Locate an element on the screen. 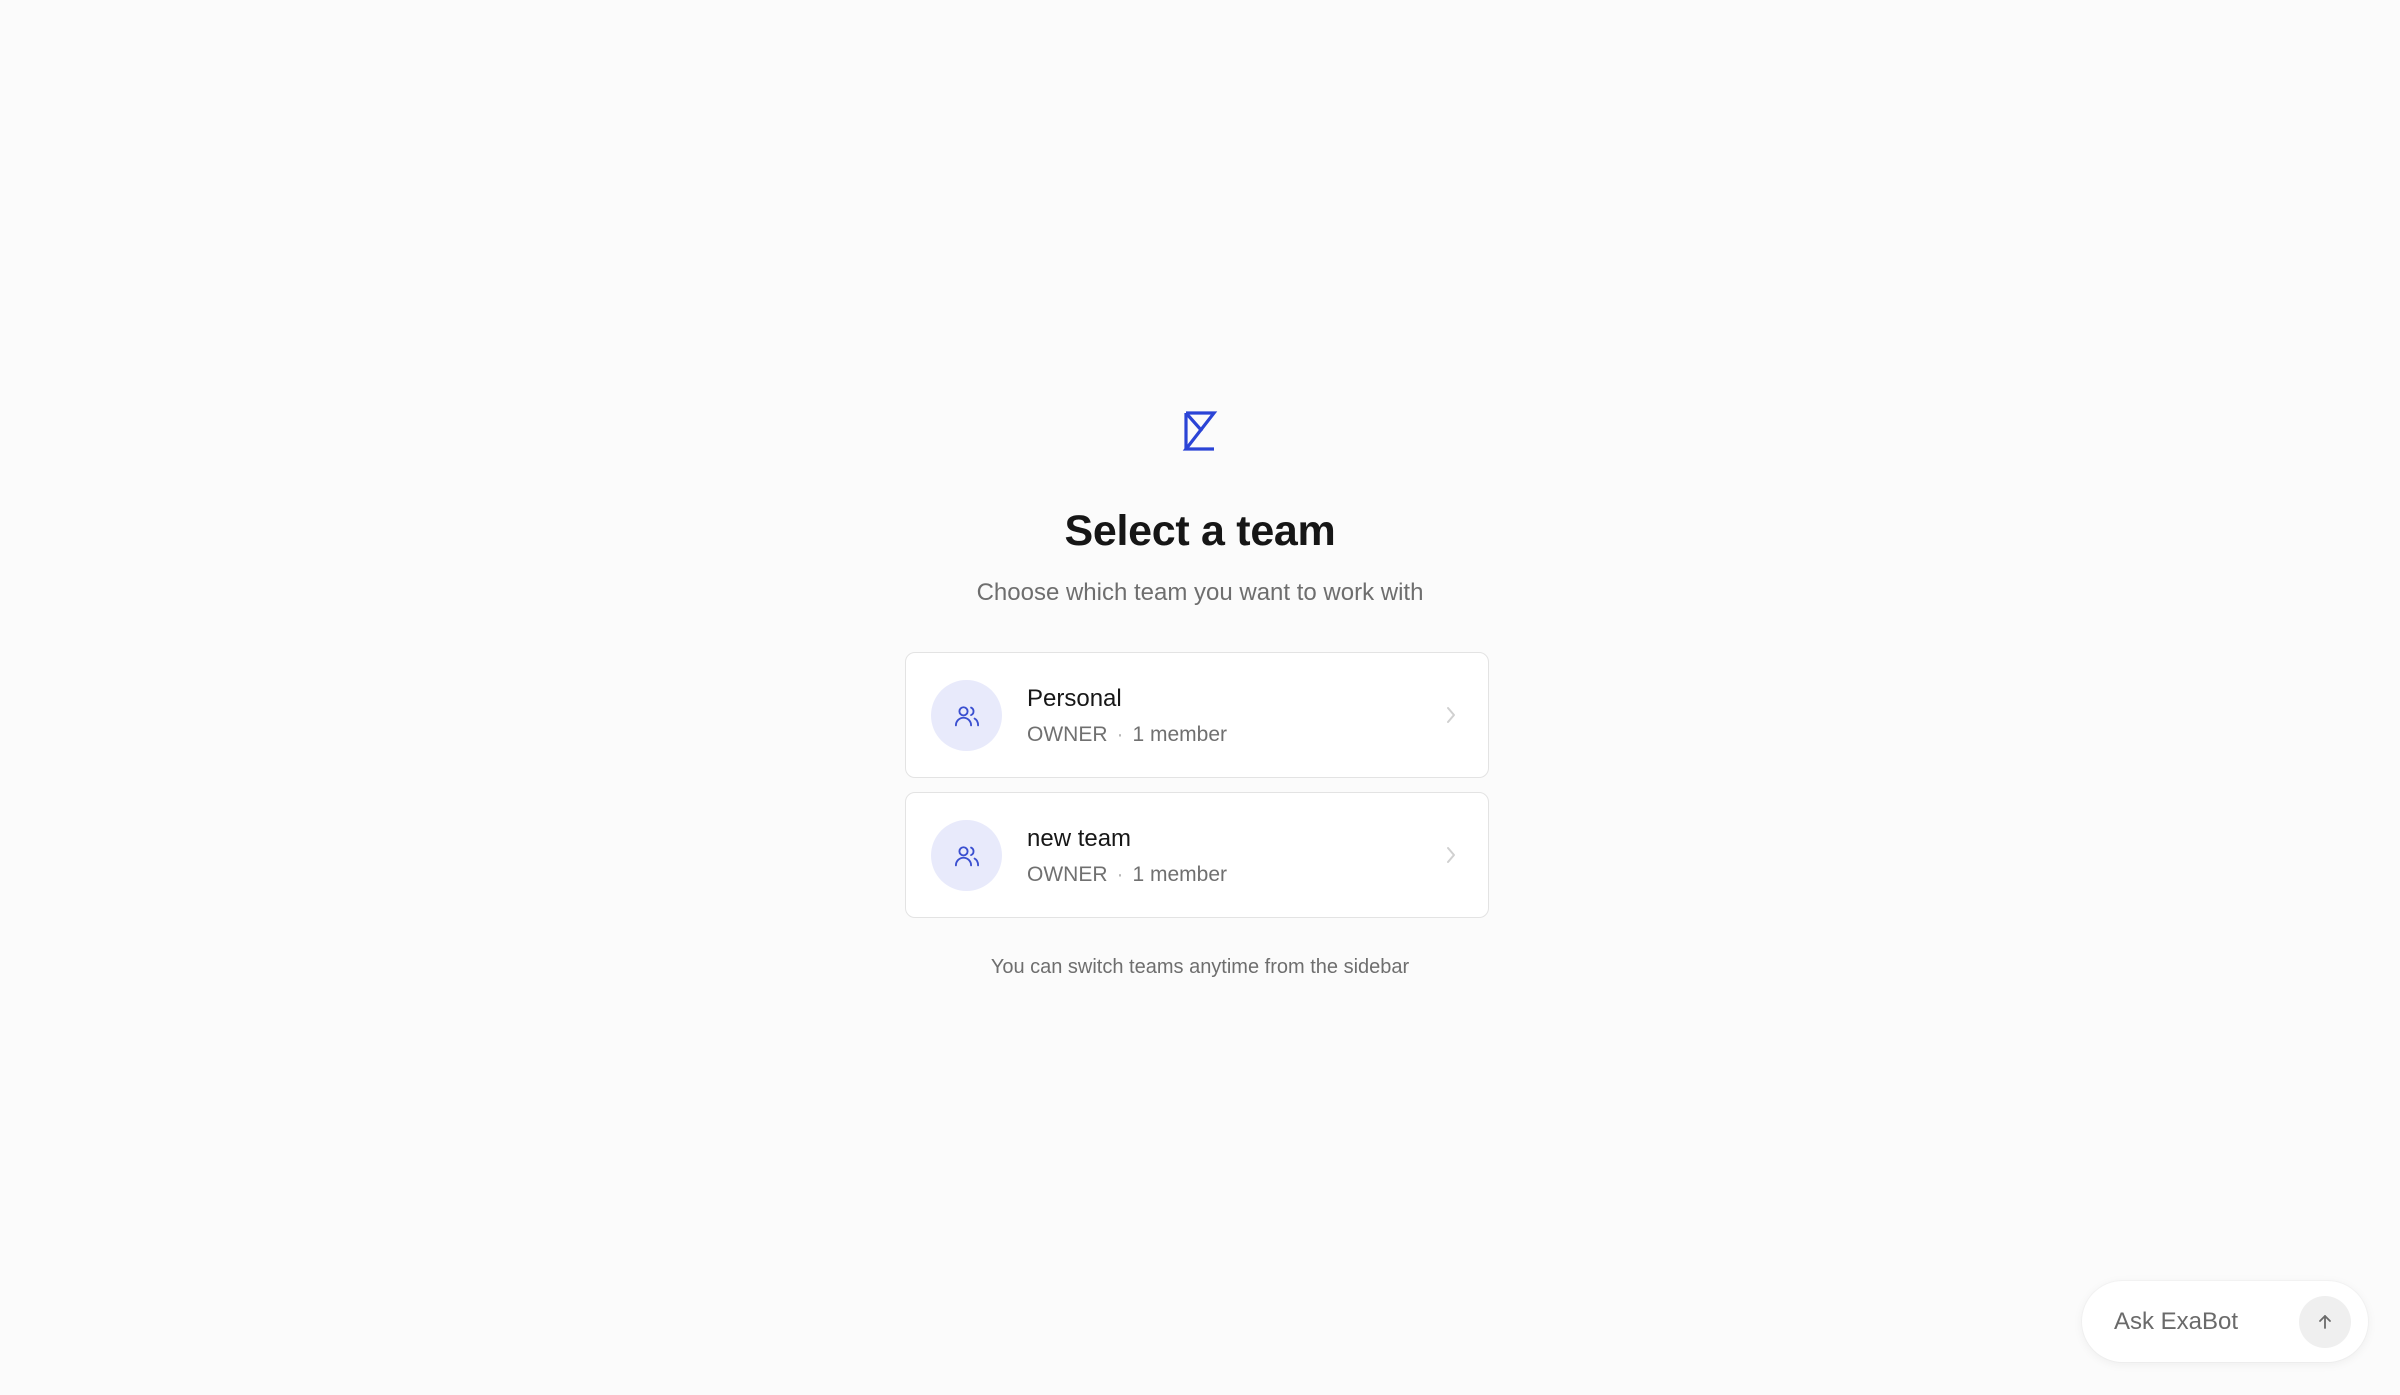 The image size is (2400, 1395). team-name: new team is located at coordinates (1079, 838).